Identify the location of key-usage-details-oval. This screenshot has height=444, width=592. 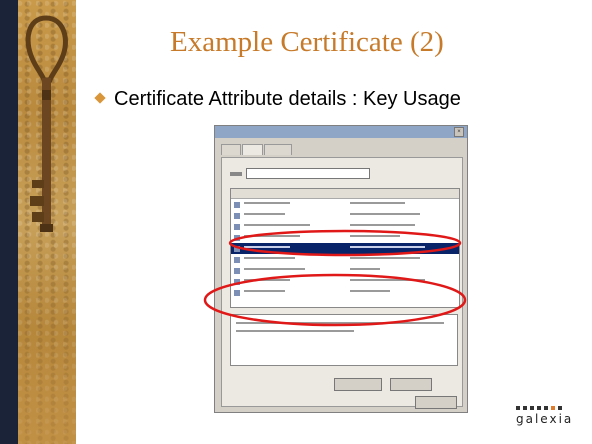
(335, 300).